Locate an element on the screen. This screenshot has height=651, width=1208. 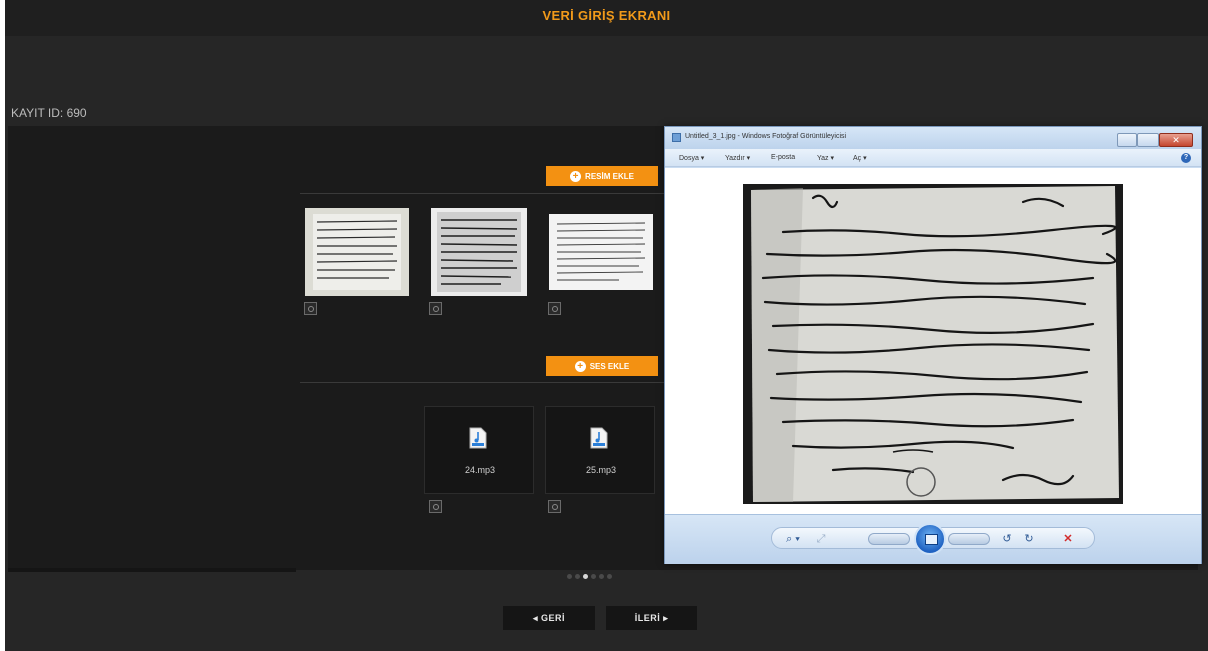
zoom-icon: ⌕ ▾ is located at coordinates (793, 539).